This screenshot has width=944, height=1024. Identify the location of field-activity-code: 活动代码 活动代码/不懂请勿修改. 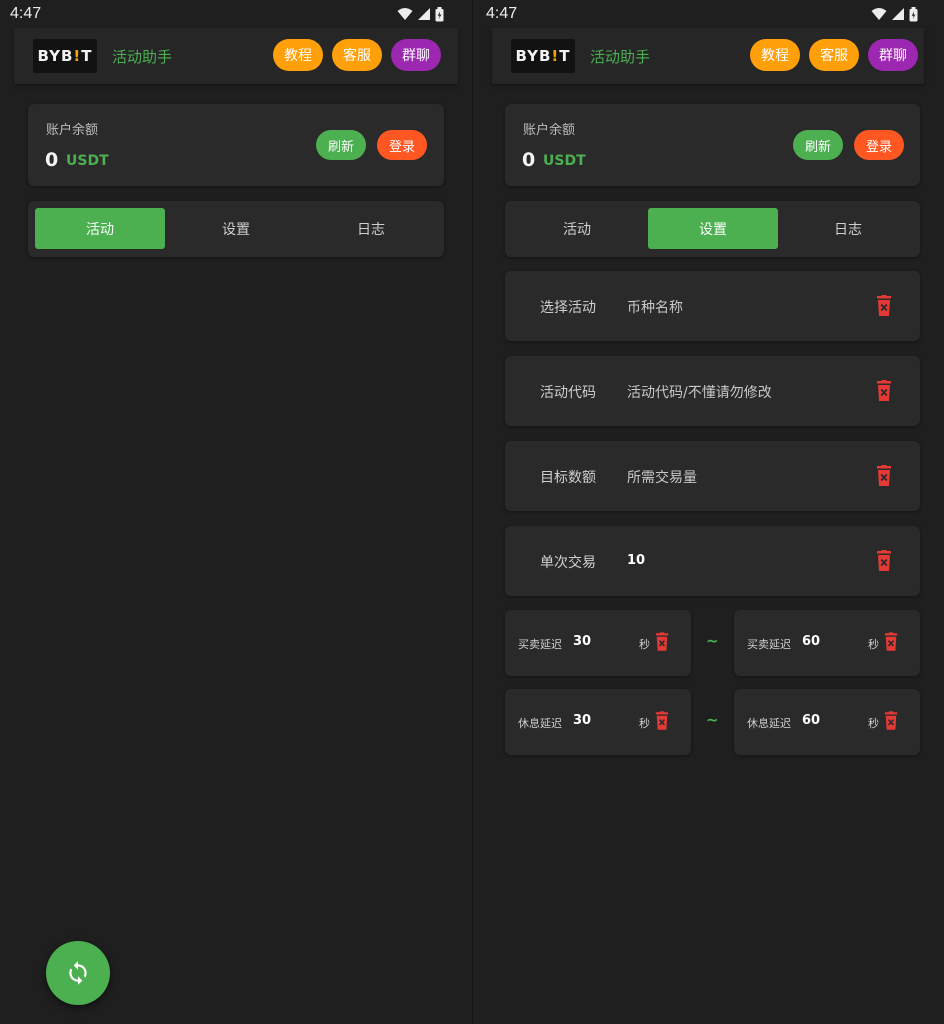
(712, 391).